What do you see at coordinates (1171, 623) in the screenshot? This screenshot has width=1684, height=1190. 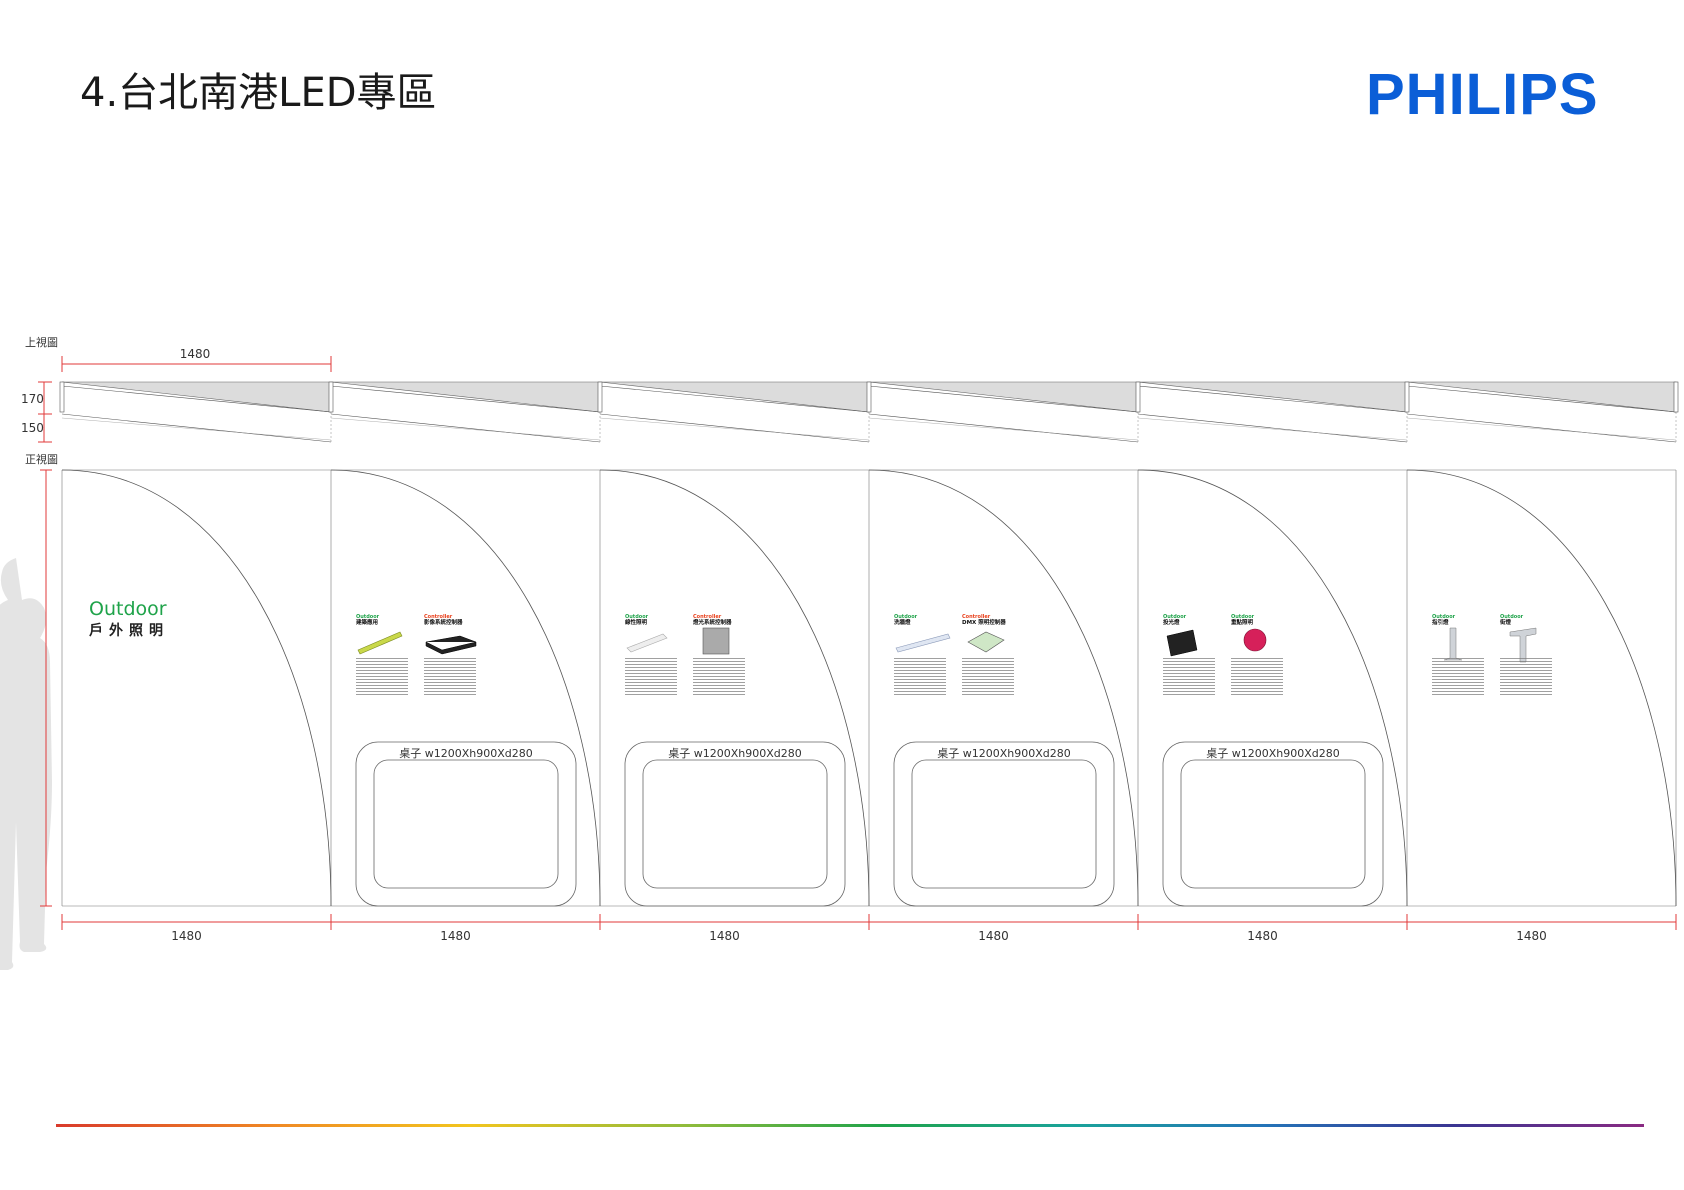 I see `product-name: 投光燈` at bounding box center [1171, 623].